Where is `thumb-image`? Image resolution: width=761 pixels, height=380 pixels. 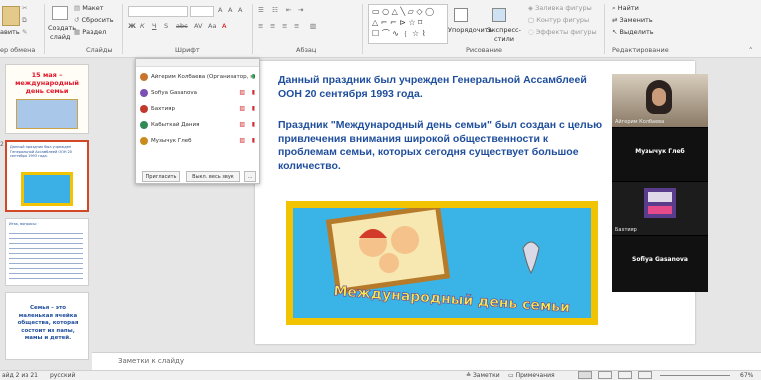 thumb-image is located at coordinates (47, 189).